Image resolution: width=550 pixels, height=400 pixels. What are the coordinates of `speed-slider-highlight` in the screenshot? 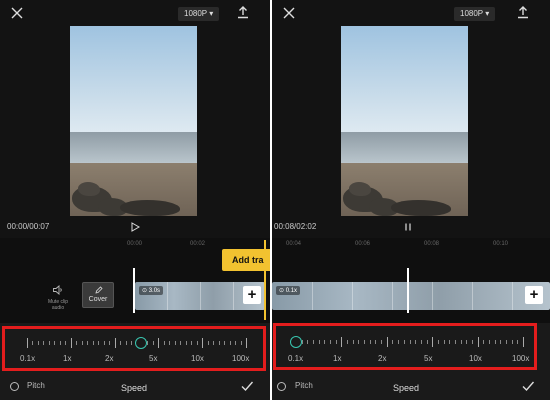 It's located at (134, 348).